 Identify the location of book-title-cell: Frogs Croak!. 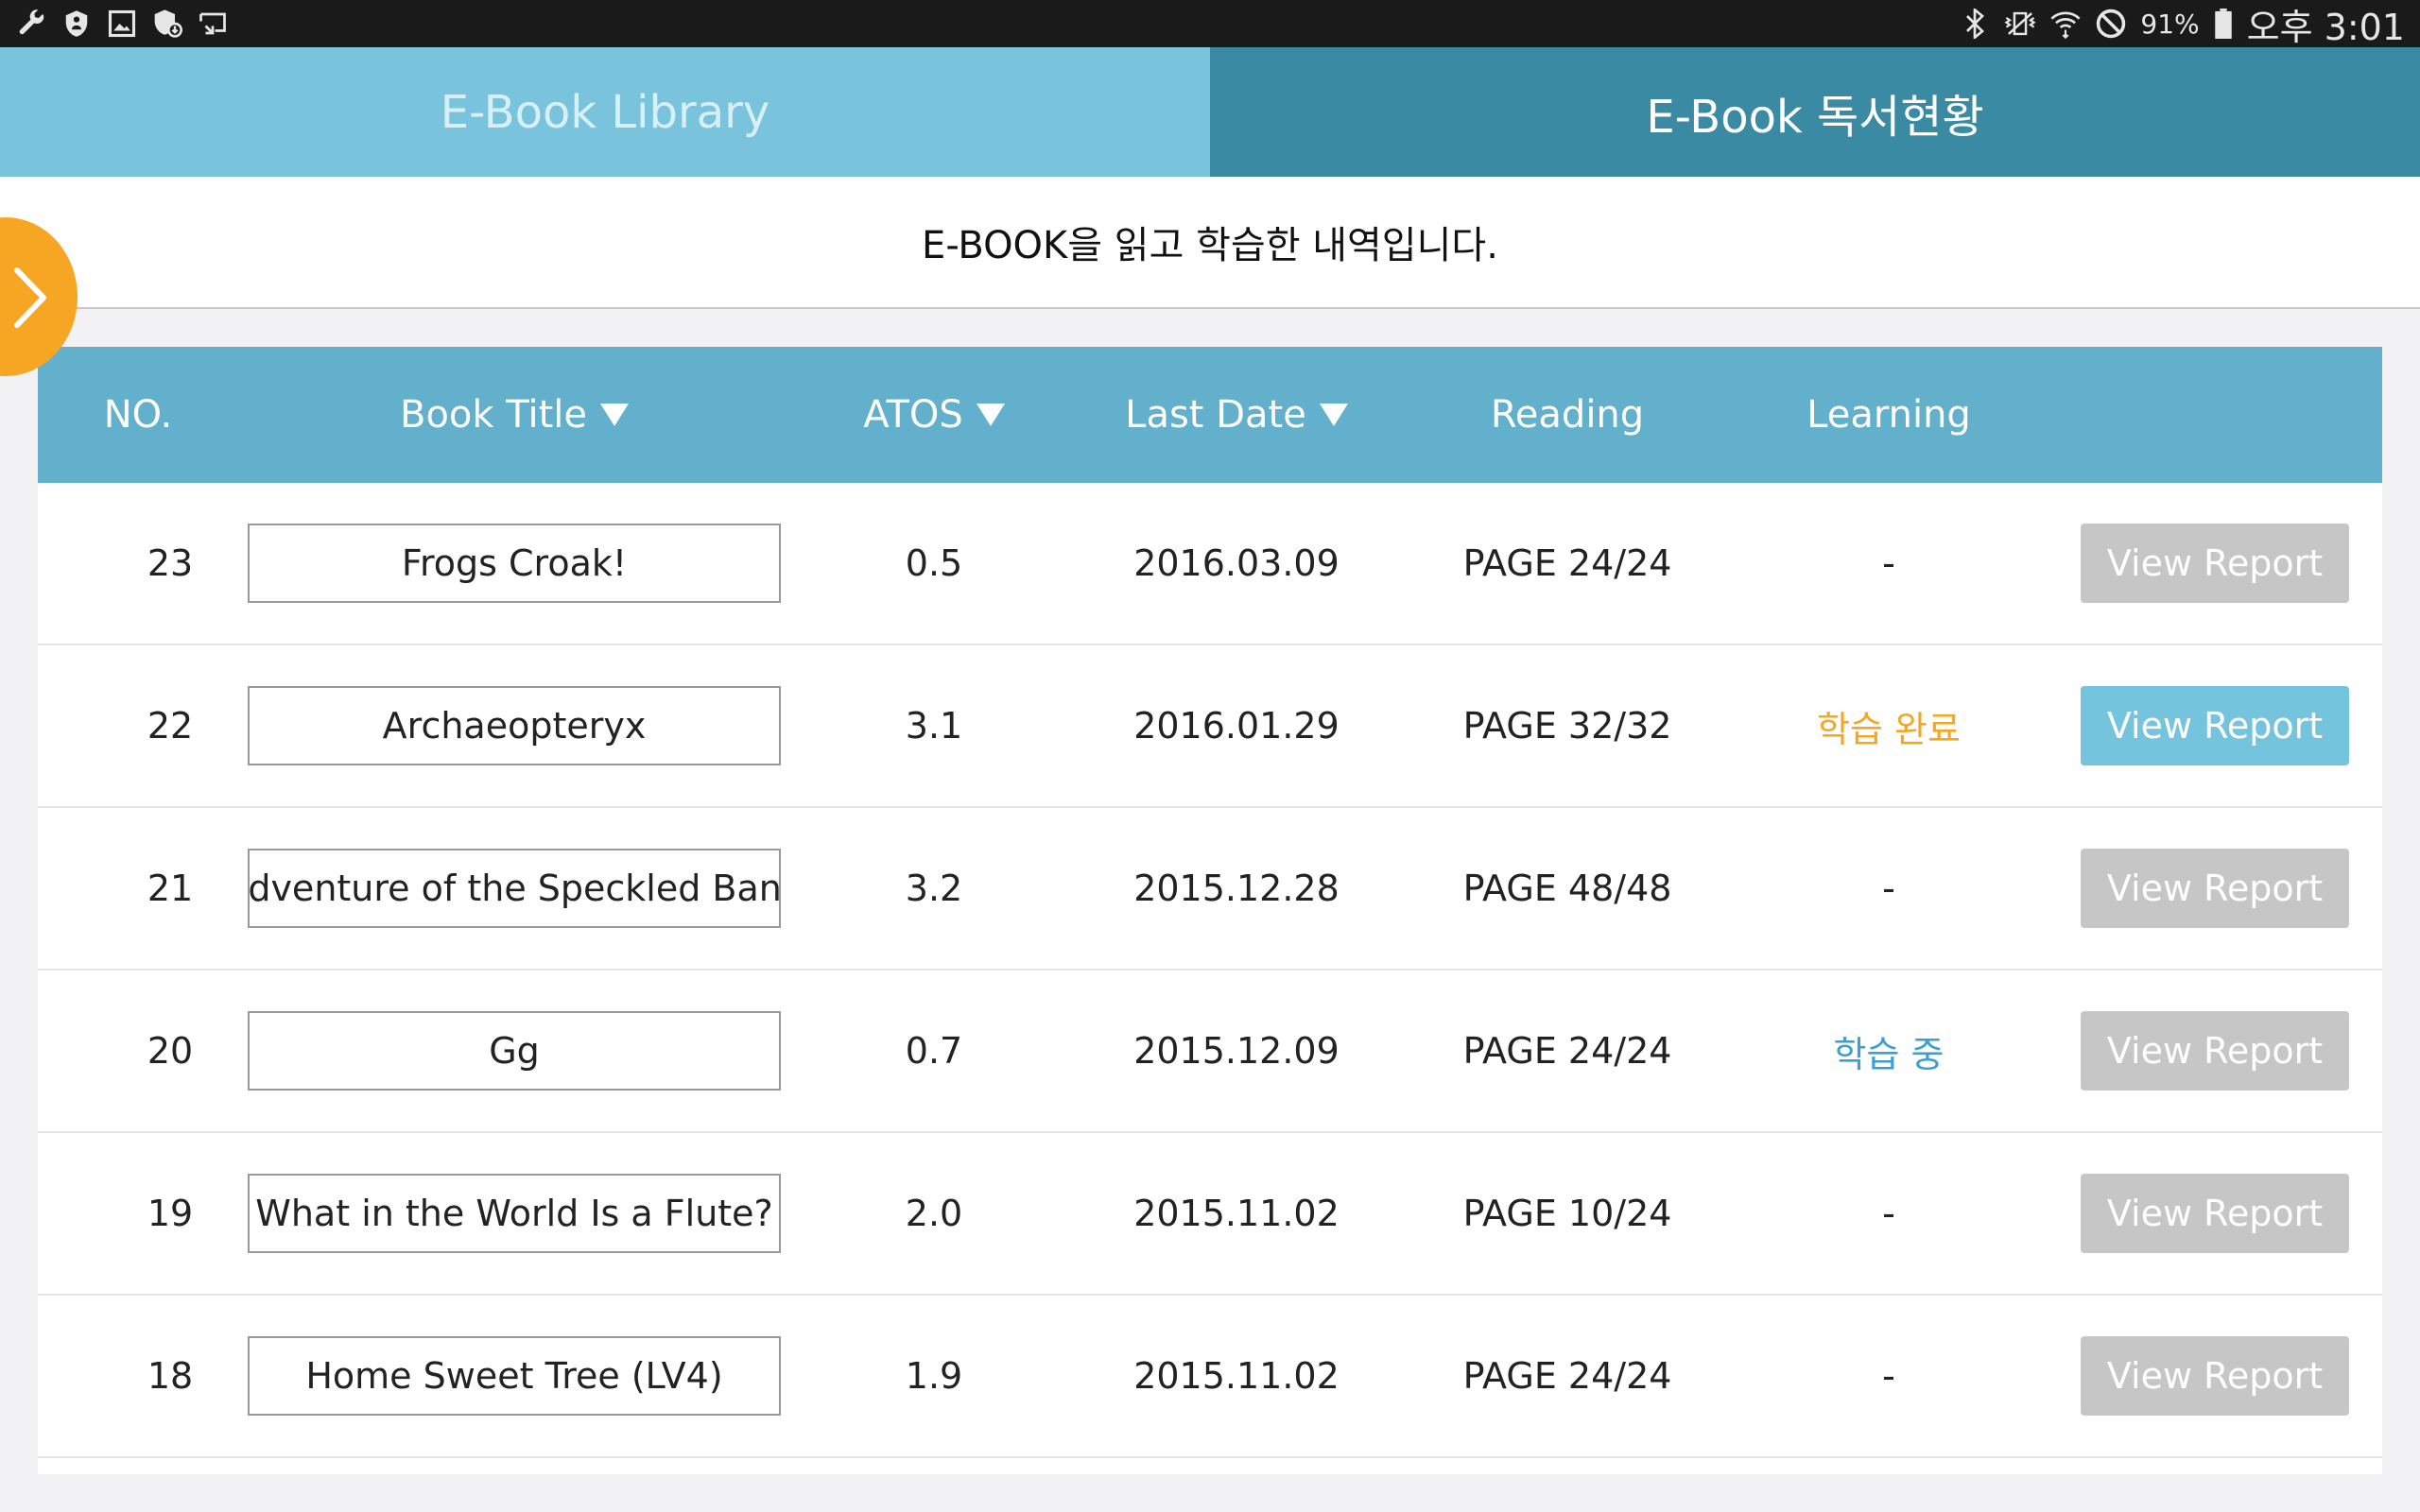
(514, 563).